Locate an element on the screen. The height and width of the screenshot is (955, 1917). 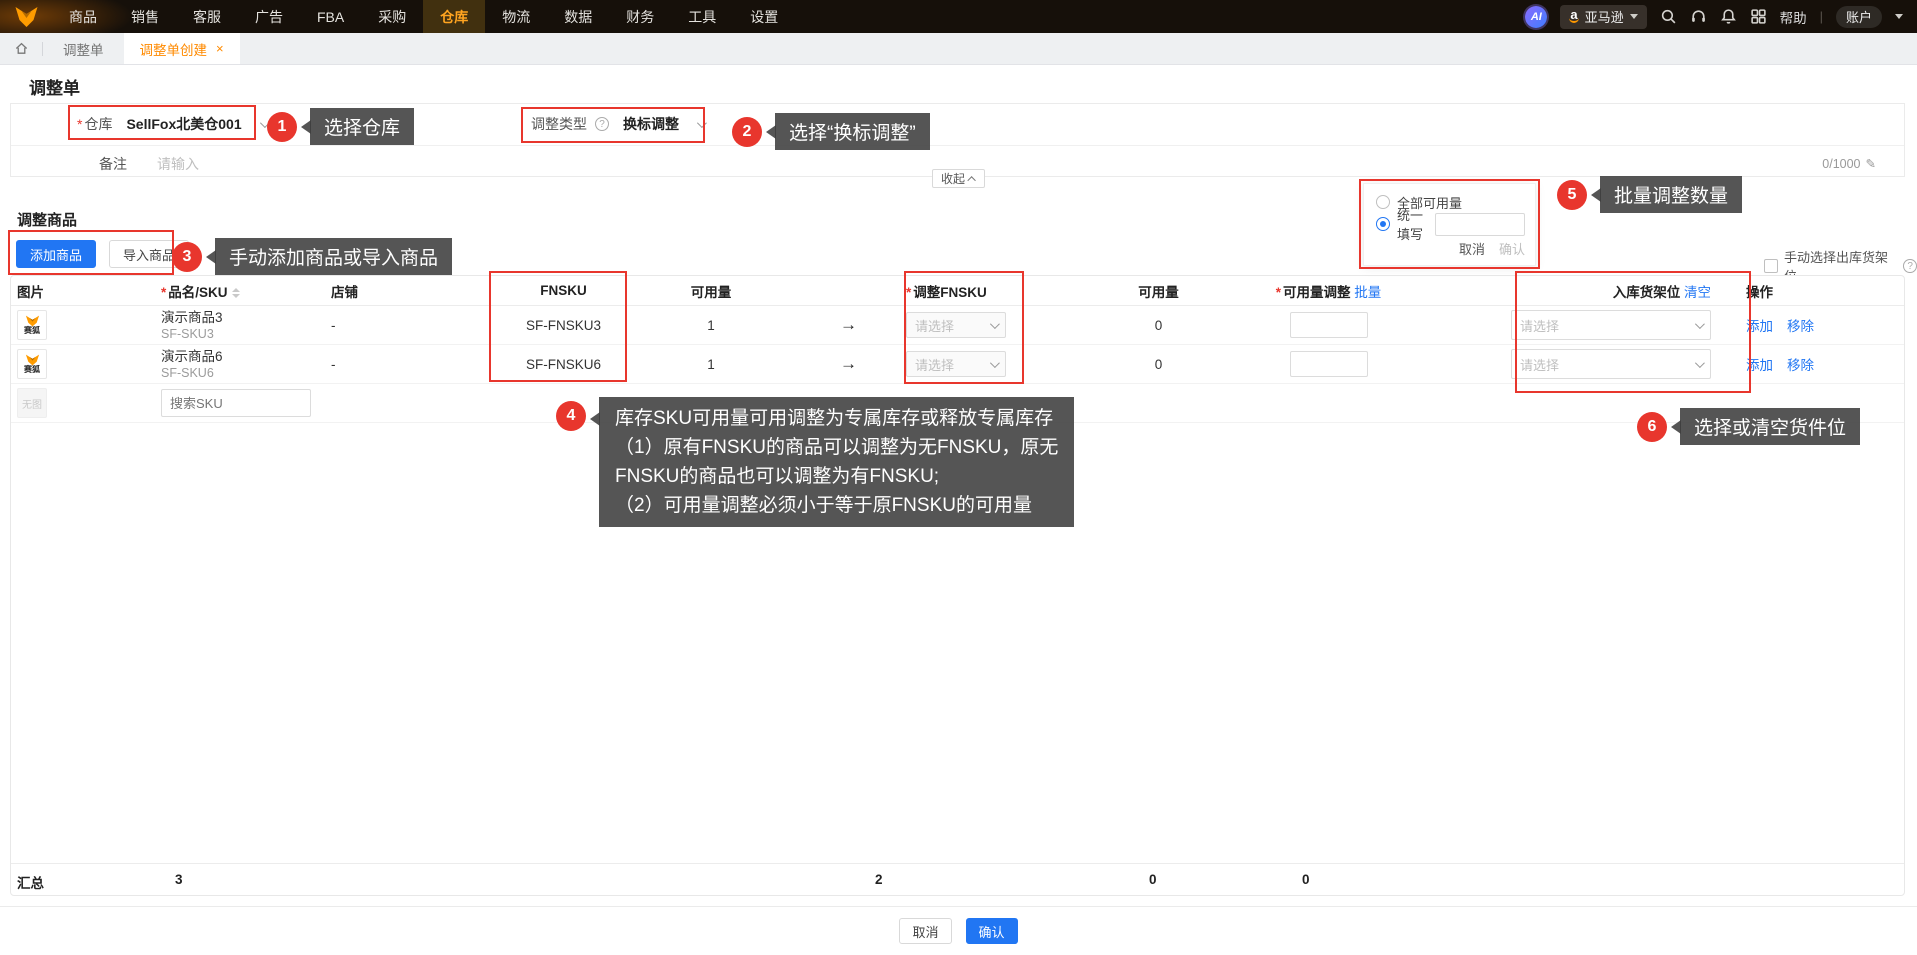
marketplace-switcher: a 亚马逊 is located at coordinates (1603, 16).